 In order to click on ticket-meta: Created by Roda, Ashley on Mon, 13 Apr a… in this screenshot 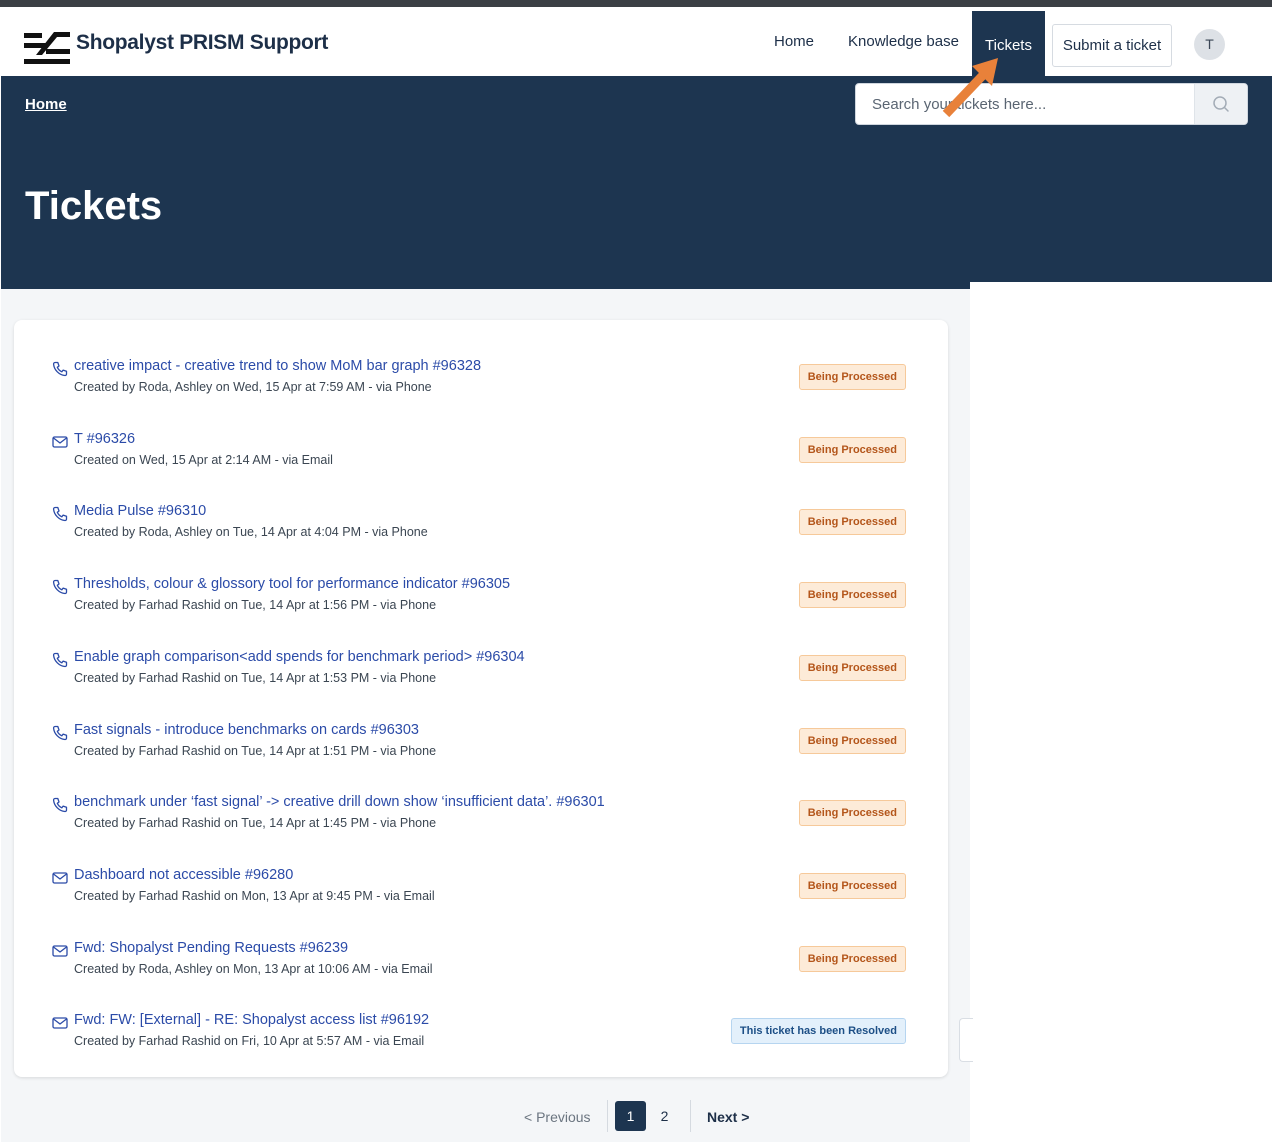, I will do `click(253, 968)`.